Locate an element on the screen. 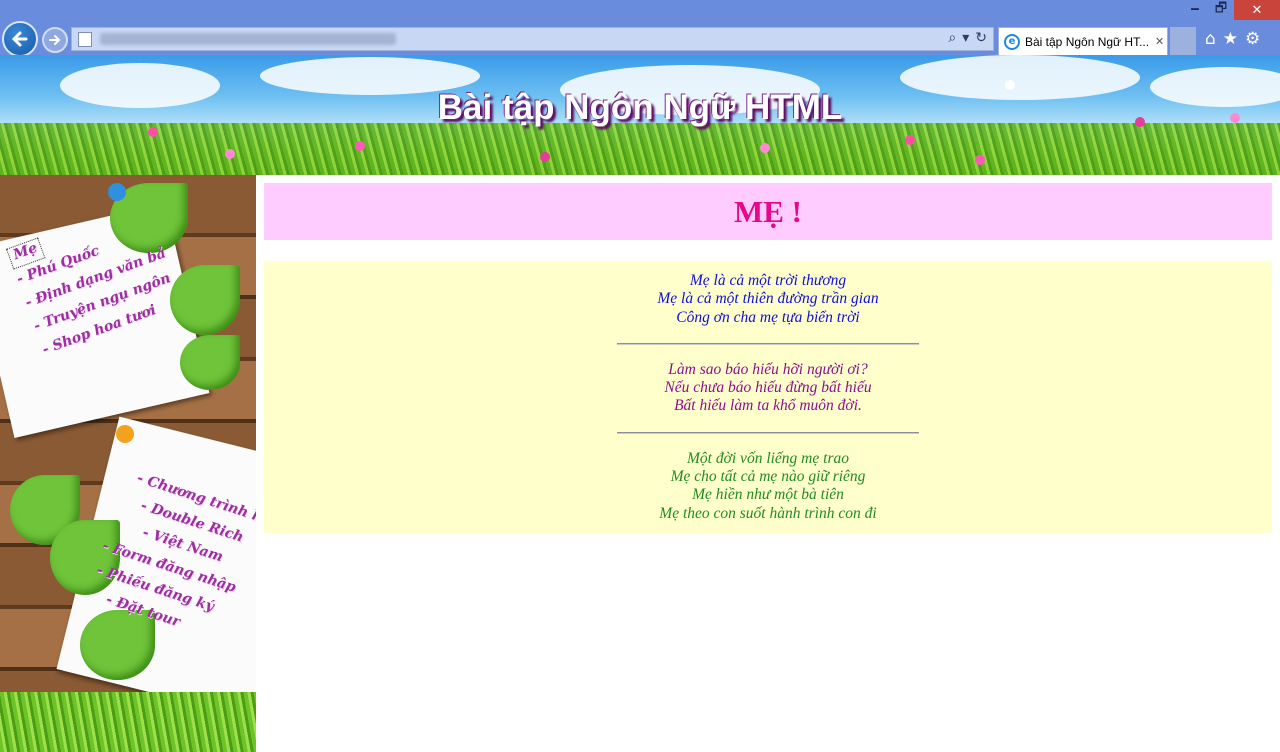  forward-arrow-icon is located at coordinates (55, 40).